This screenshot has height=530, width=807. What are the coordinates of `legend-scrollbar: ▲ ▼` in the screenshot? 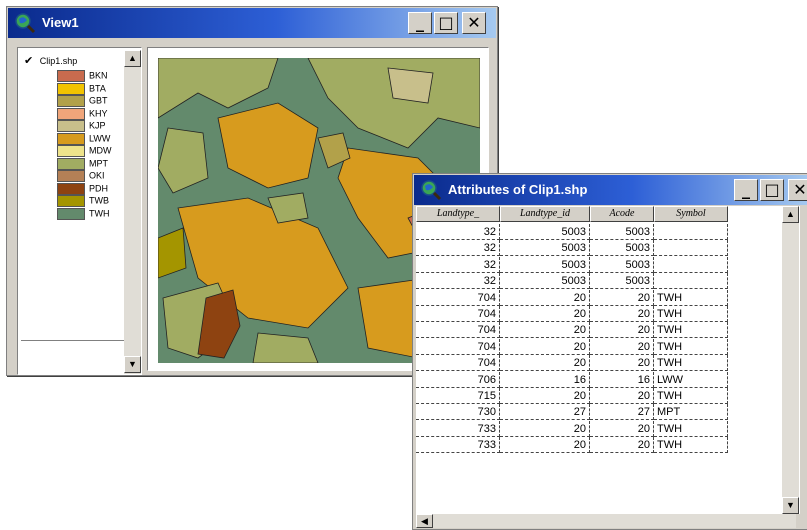 It's located at (132, 212).